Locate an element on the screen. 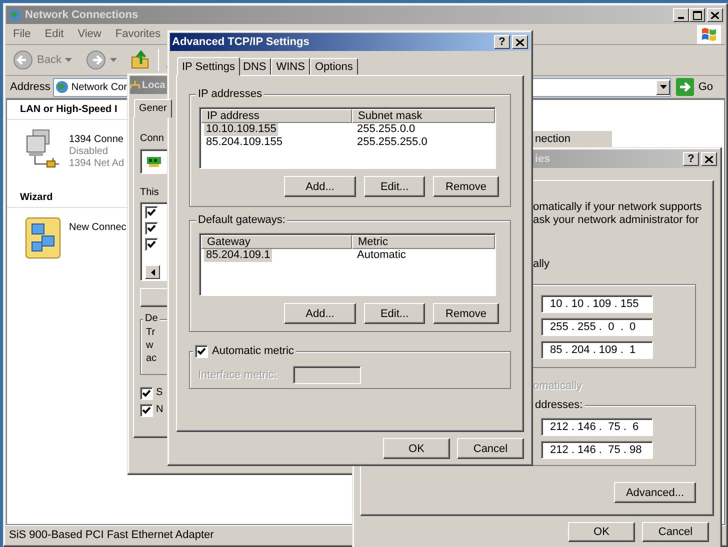 The width and height of the screenshot is (728, 547). window-title: Loca is located at coordinates (154, 85).